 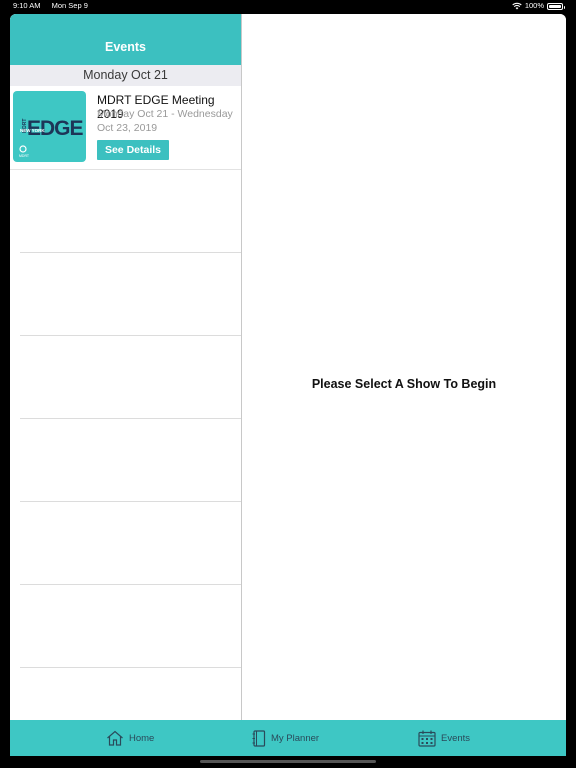 I want to click on battery-fill, so click(x=555, y=6).